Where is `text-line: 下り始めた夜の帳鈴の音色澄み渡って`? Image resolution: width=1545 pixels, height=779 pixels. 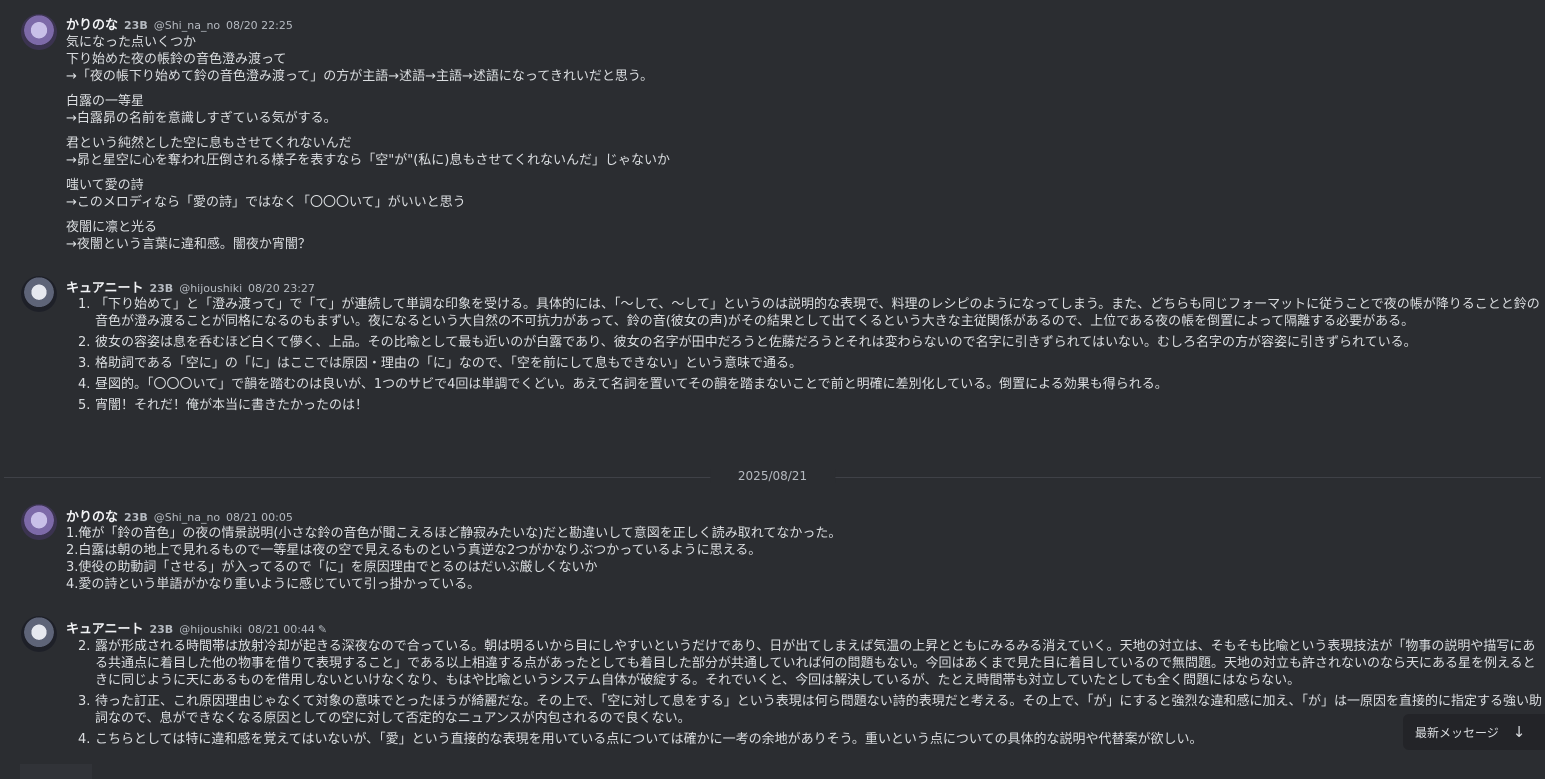
text-line: 下り始めた夜の帳鈴の音色澄み渡って is located at coordinates (176, 59).